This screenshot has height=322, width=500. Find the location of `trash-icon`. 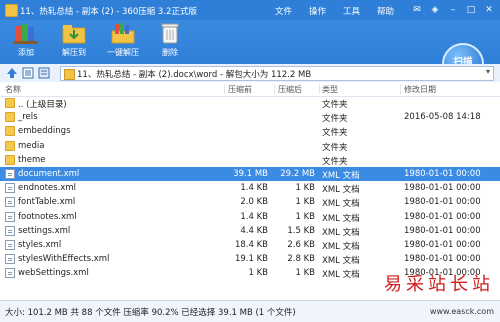

trash-icon is located at coordinates (170, 33).